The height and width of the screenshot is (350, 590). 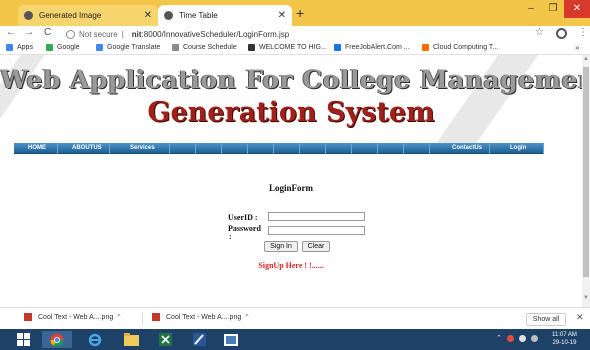 What do you see at coordinates (522, 338) in the screenshot?
I see `speaker-icon` at bounding box center [522, 338].